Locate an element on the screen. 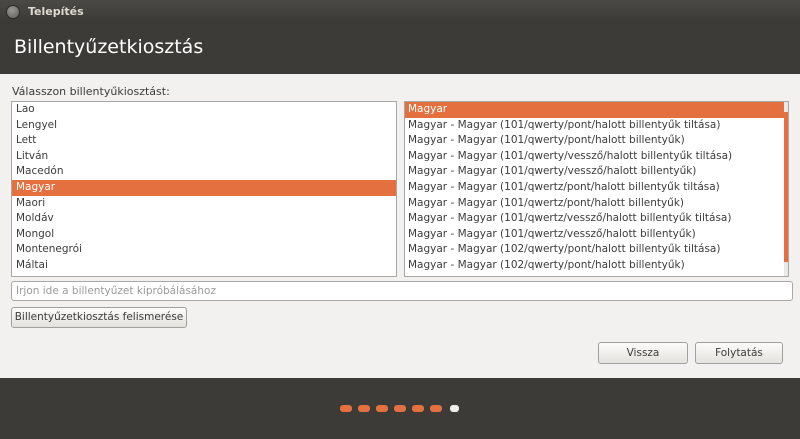 This screenshot has height=439, width=800. language-list-item: Macedón is located at coordinates (204, 172).